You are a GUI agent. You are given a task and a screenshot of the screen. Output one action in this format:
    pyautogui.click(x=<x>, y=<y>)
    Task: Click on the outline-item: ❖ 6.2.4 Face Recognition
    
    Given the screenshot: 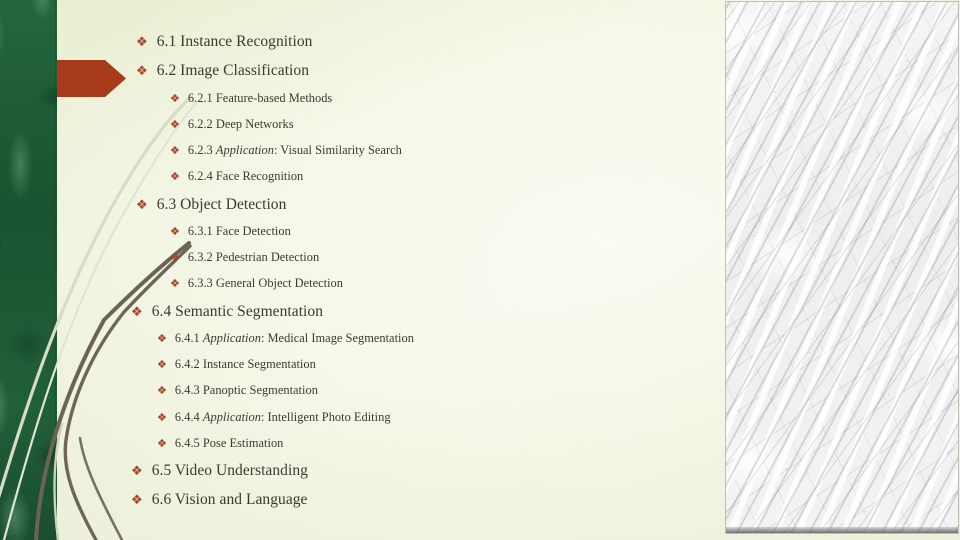 What is the action you would take?
    pyautogui.click(x=236, y=176)
    